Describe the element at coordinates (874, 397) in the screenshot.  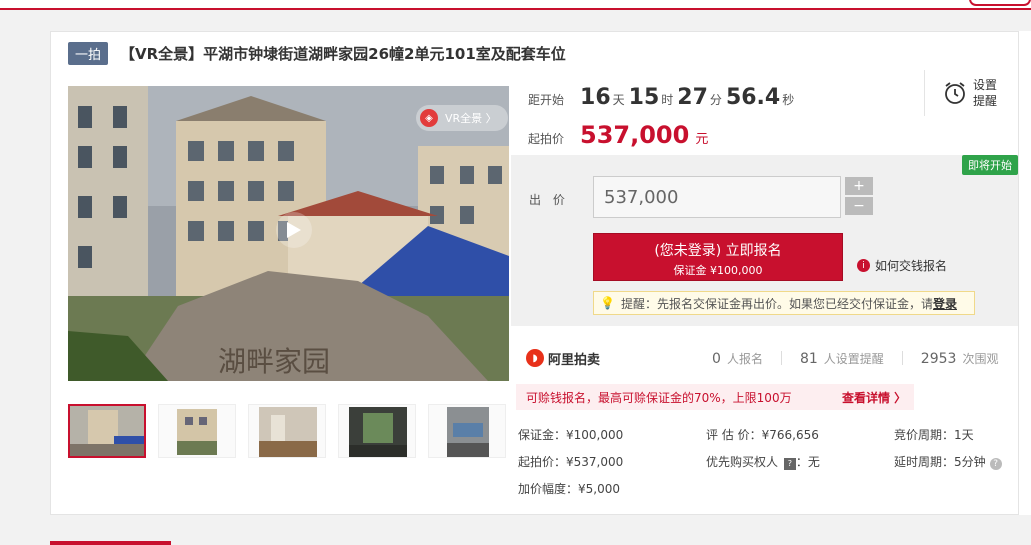
I see `view-details-link: 查看详情 〉` at that location.